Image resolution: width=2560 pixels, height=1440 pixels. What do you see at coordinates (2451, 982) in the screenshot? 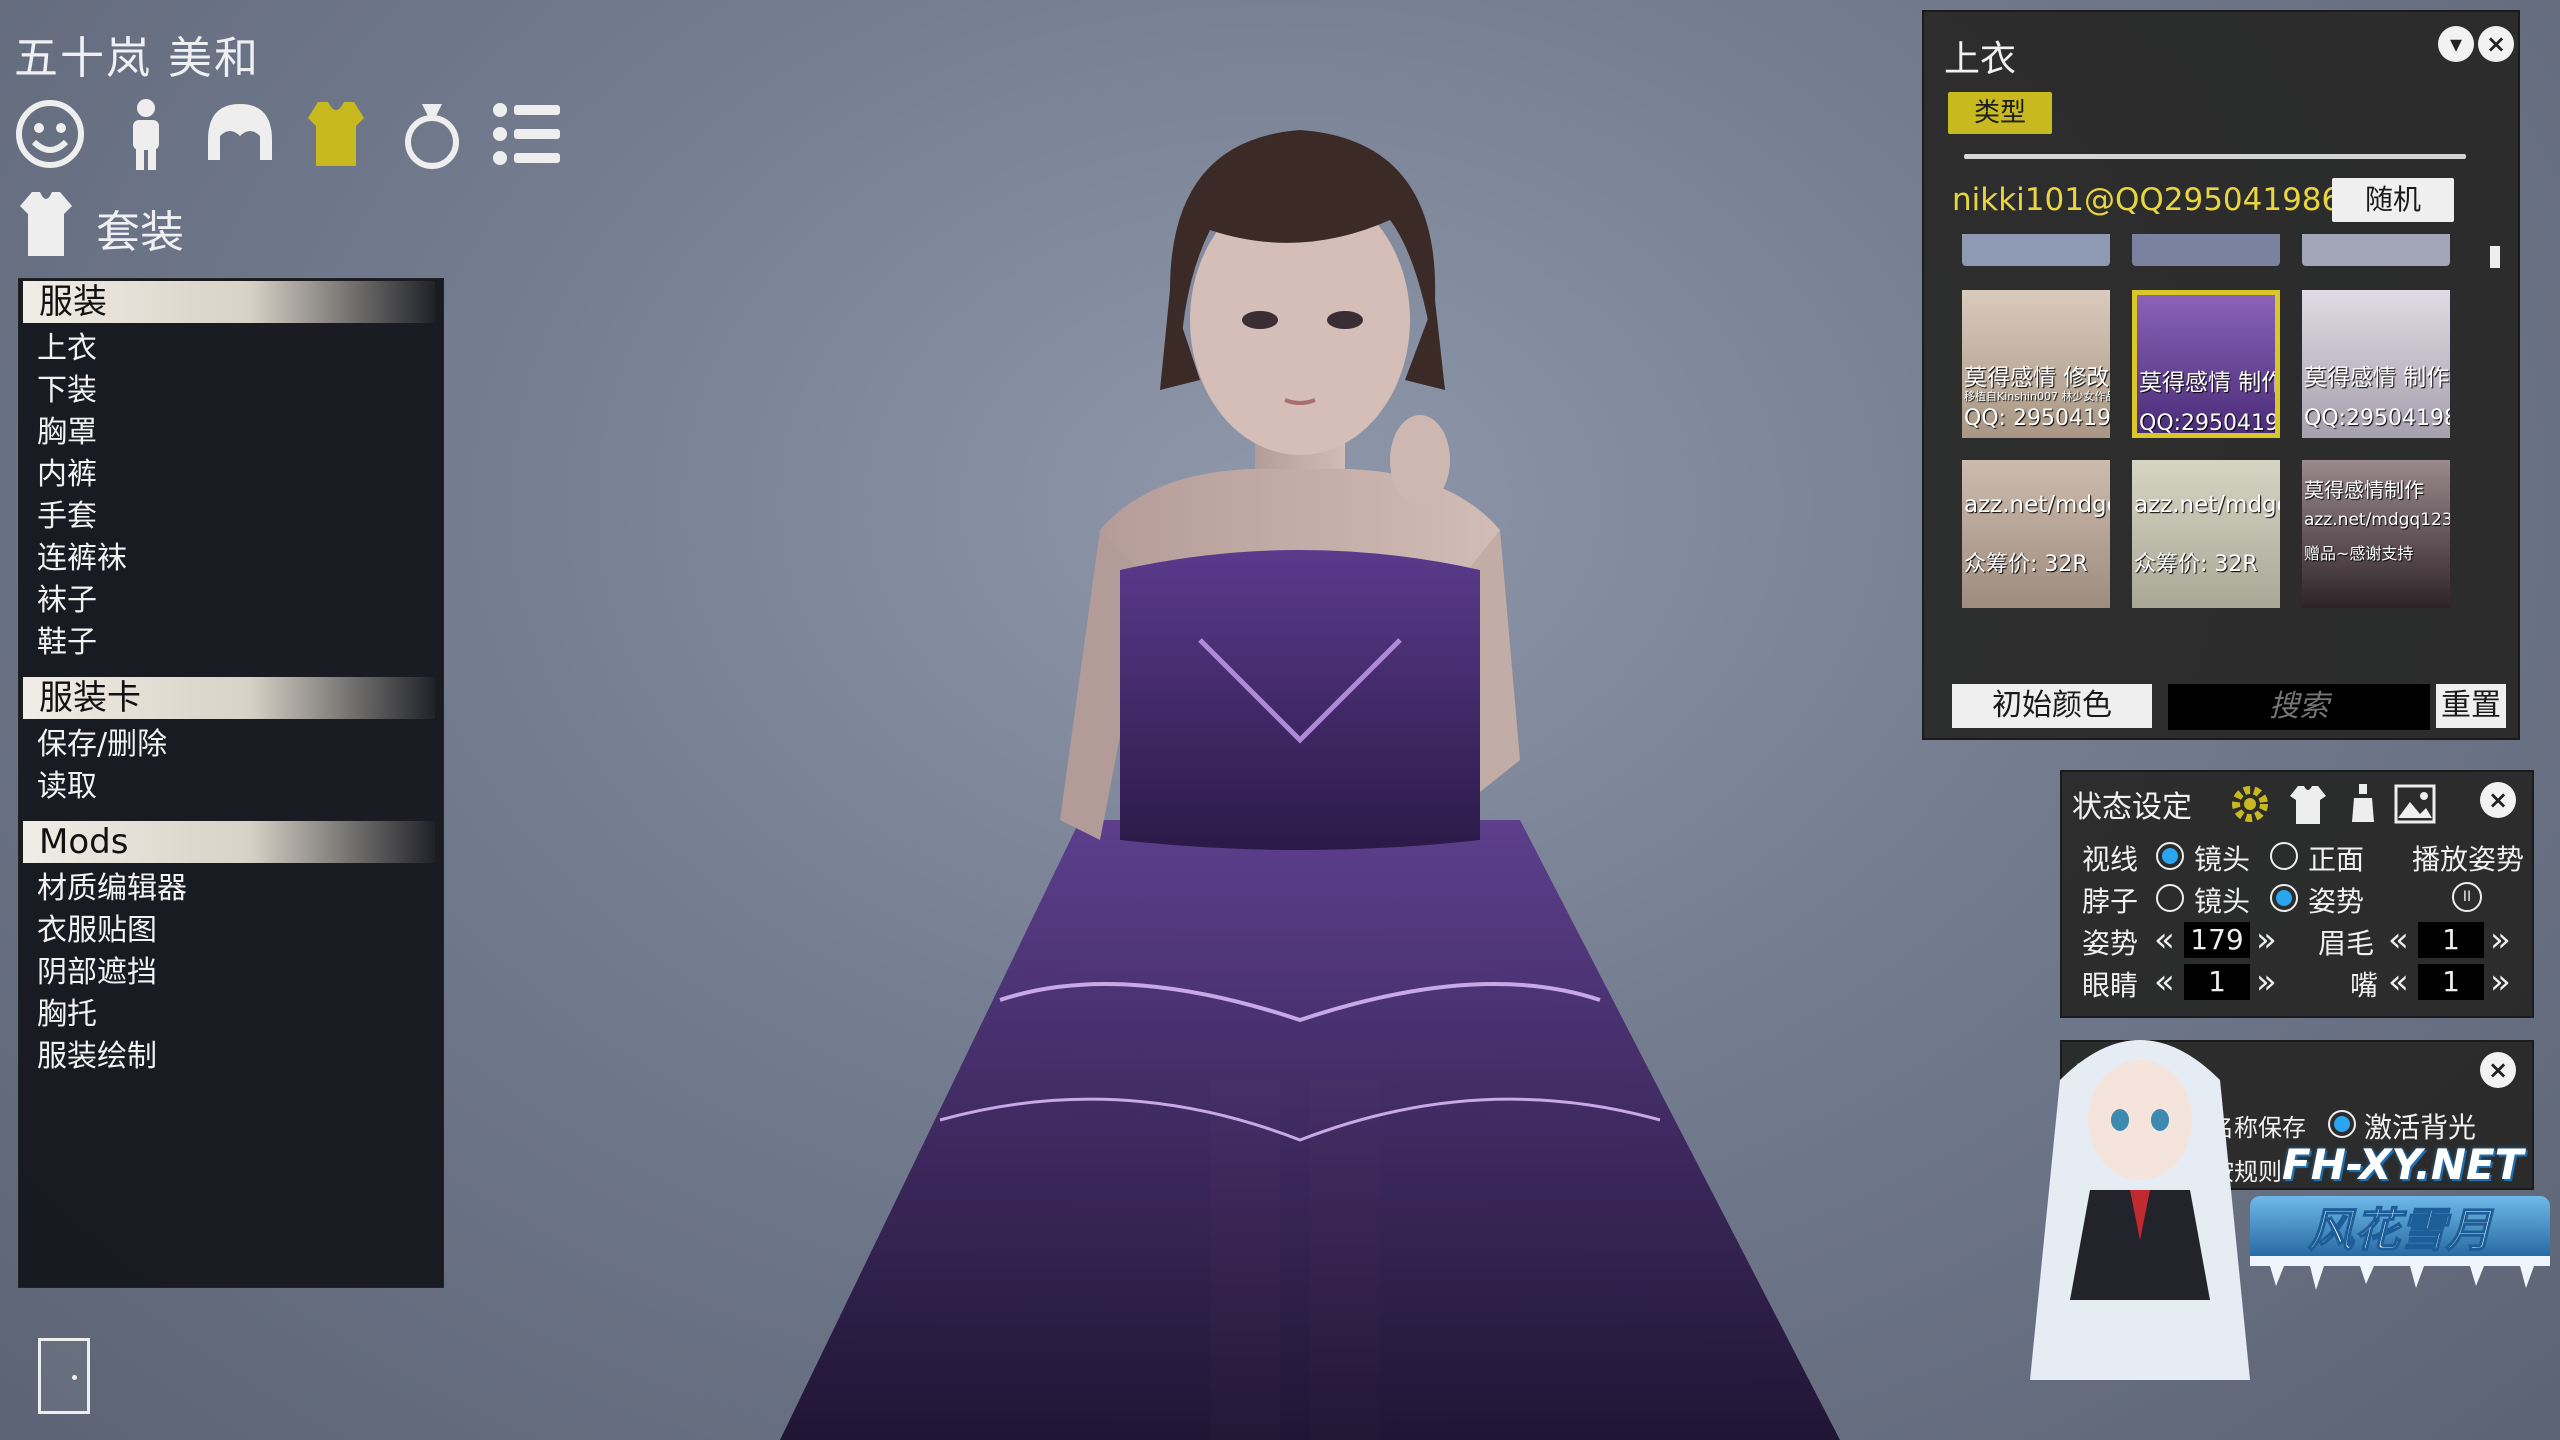
I see `mouth-value: 1` at bounding box center [2451, 982].